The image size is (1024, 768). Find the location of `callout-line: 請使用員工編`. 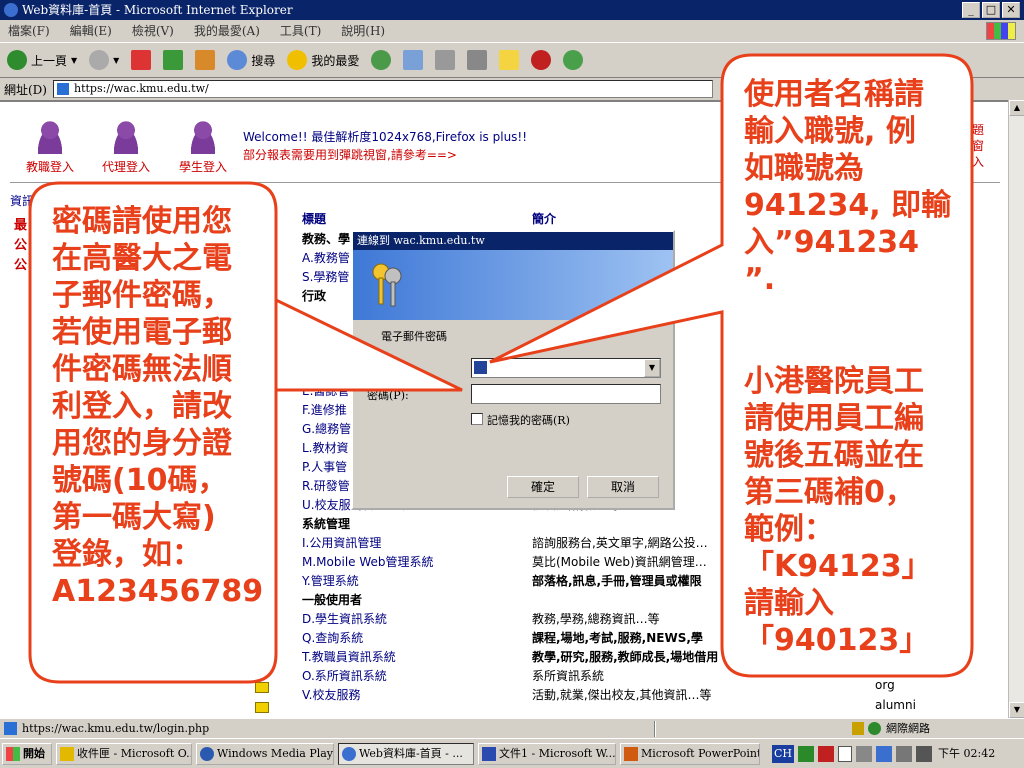

callout-line: 請使用員工編 is located at coordinates (834, 418).